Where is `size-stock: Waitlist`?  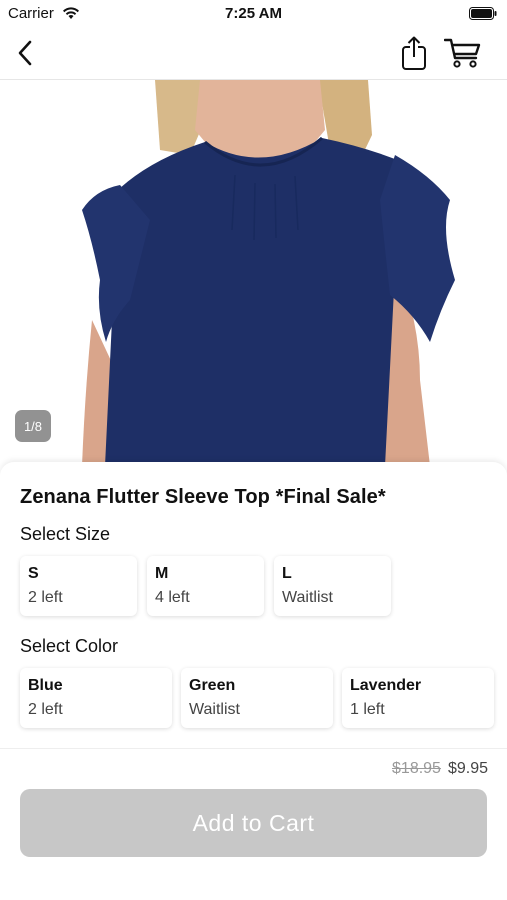 size-stock: Waitlist is located at coordinates (307, 597).